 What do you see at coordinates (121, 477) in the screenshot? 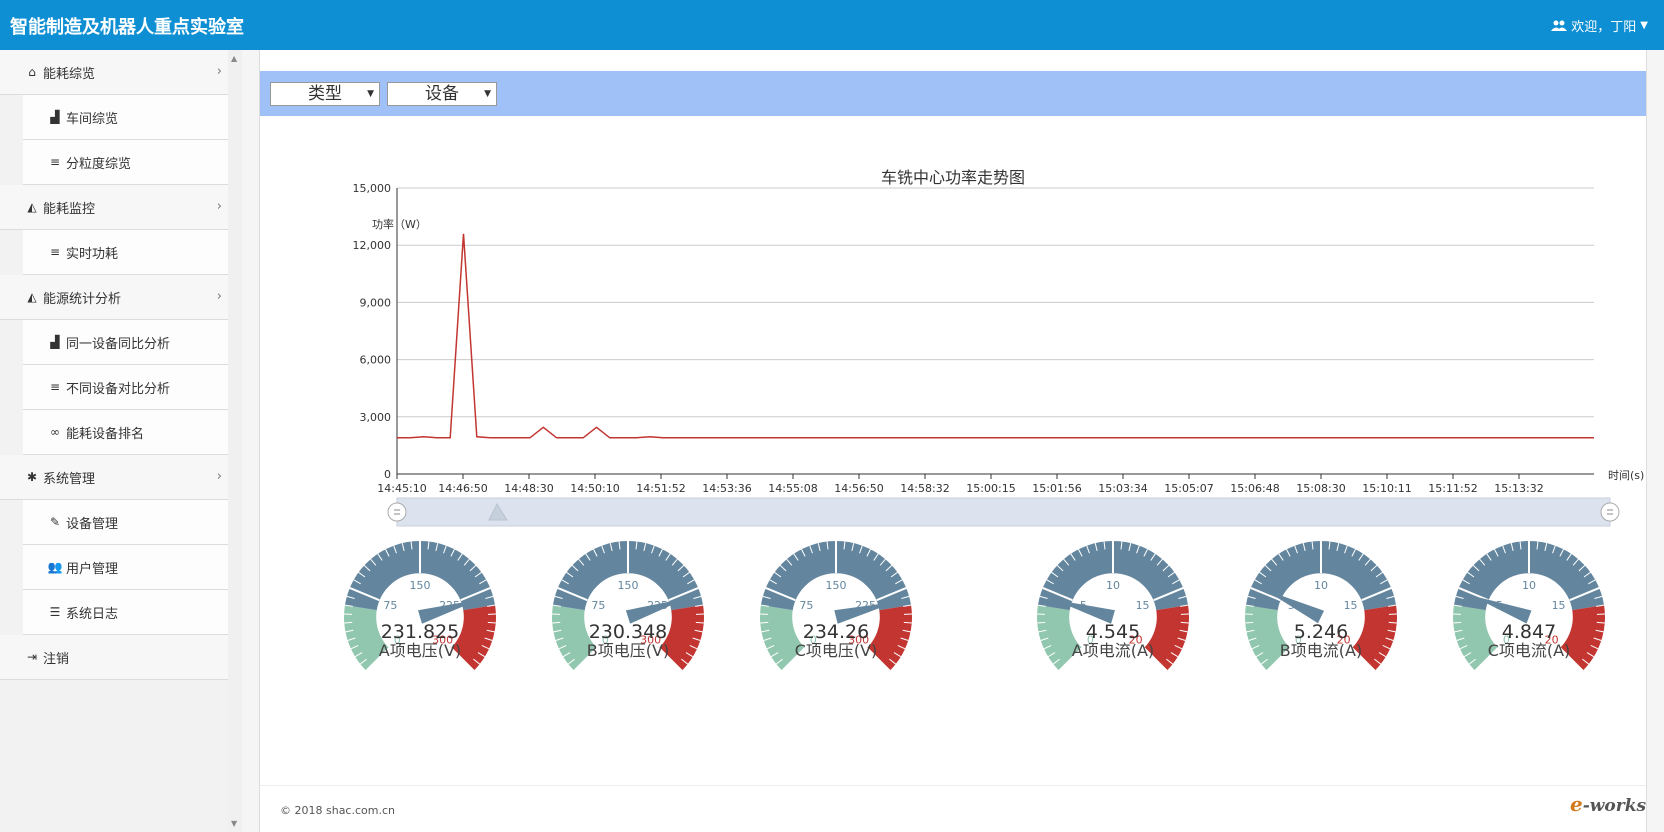
I see `sidebar-item-9: ✱ 系统管理 ›` at bounding box center [121, 477].